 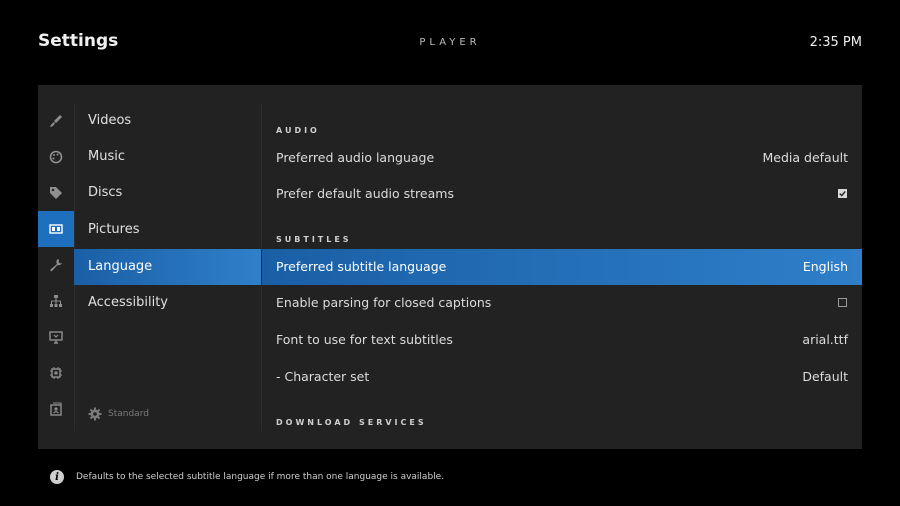 I want to click on setting-value: English, so click(x=825, y=266).